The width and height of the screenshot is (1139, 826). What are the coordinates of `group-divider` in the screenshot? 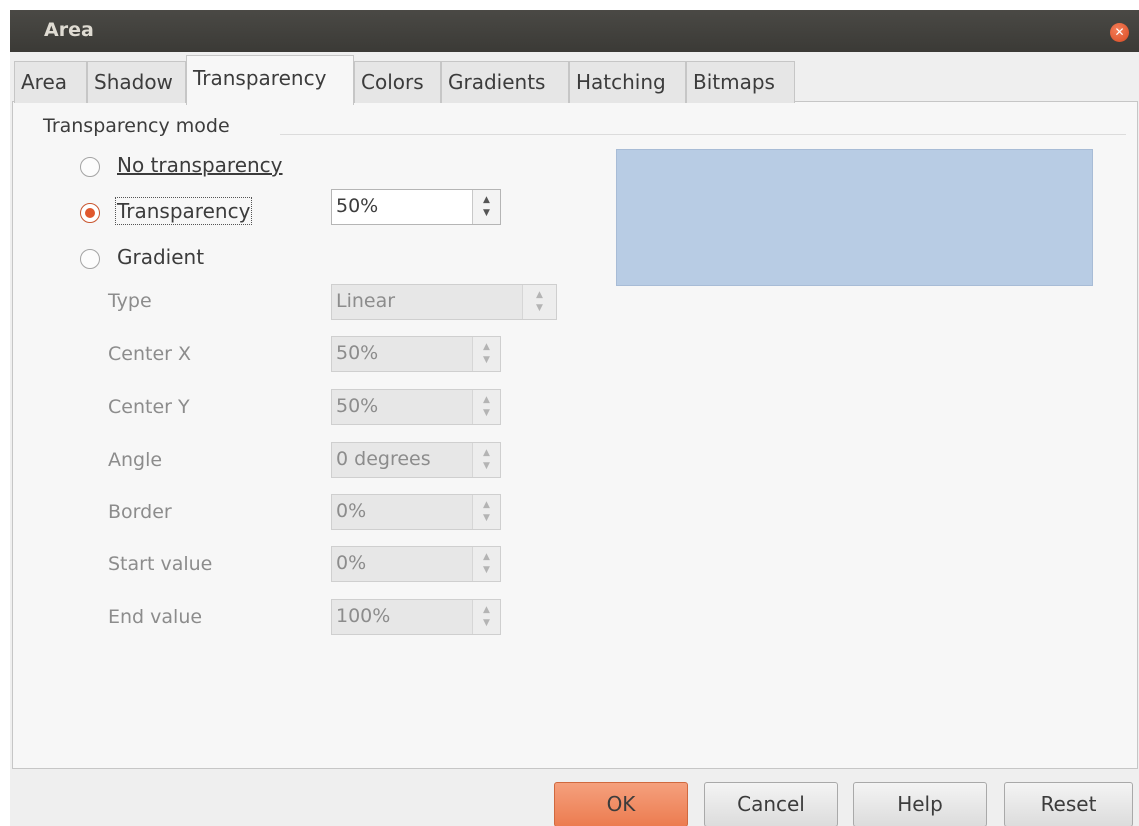 It's located at (703, 134).